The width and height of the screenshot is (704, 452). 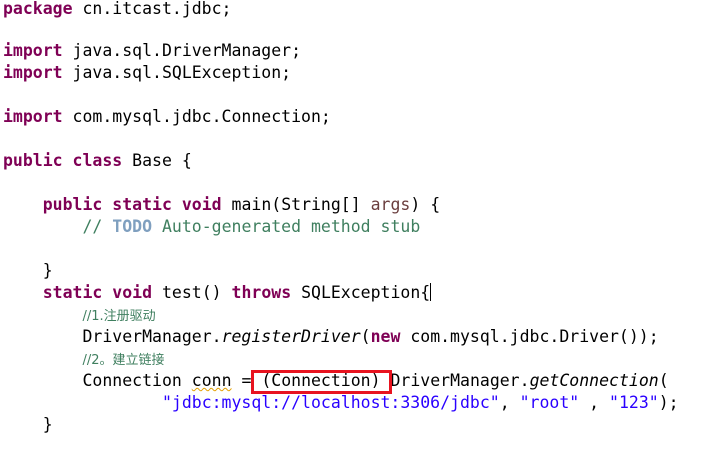 What do you see at coordinates (425, 204) in the screenshot?
I see `punctuation: ) {` at bounding box center [425, 204].